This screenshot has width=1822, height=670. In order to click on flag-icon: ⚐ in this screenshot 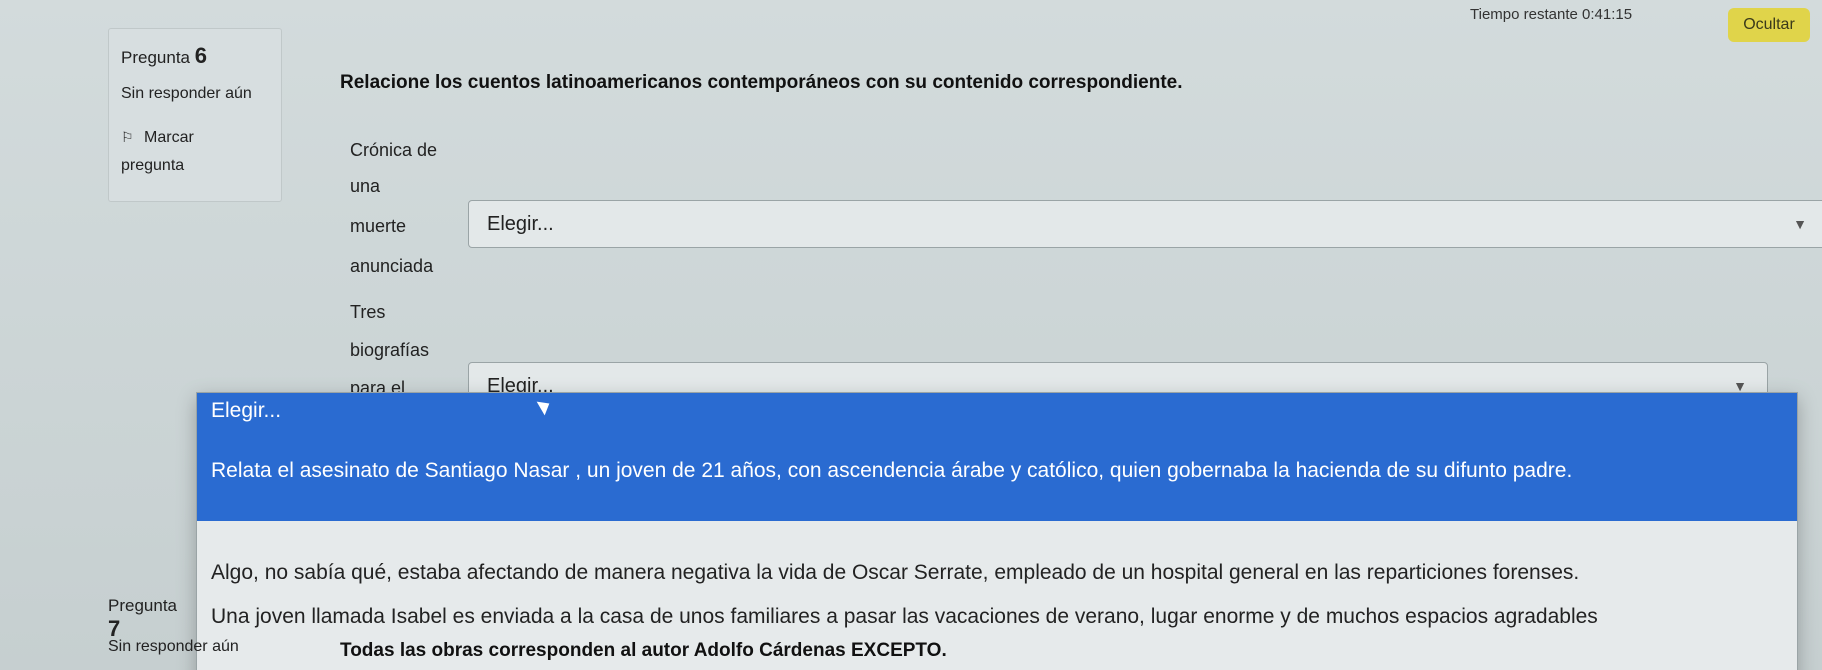, I will do `click(127, 137)`.